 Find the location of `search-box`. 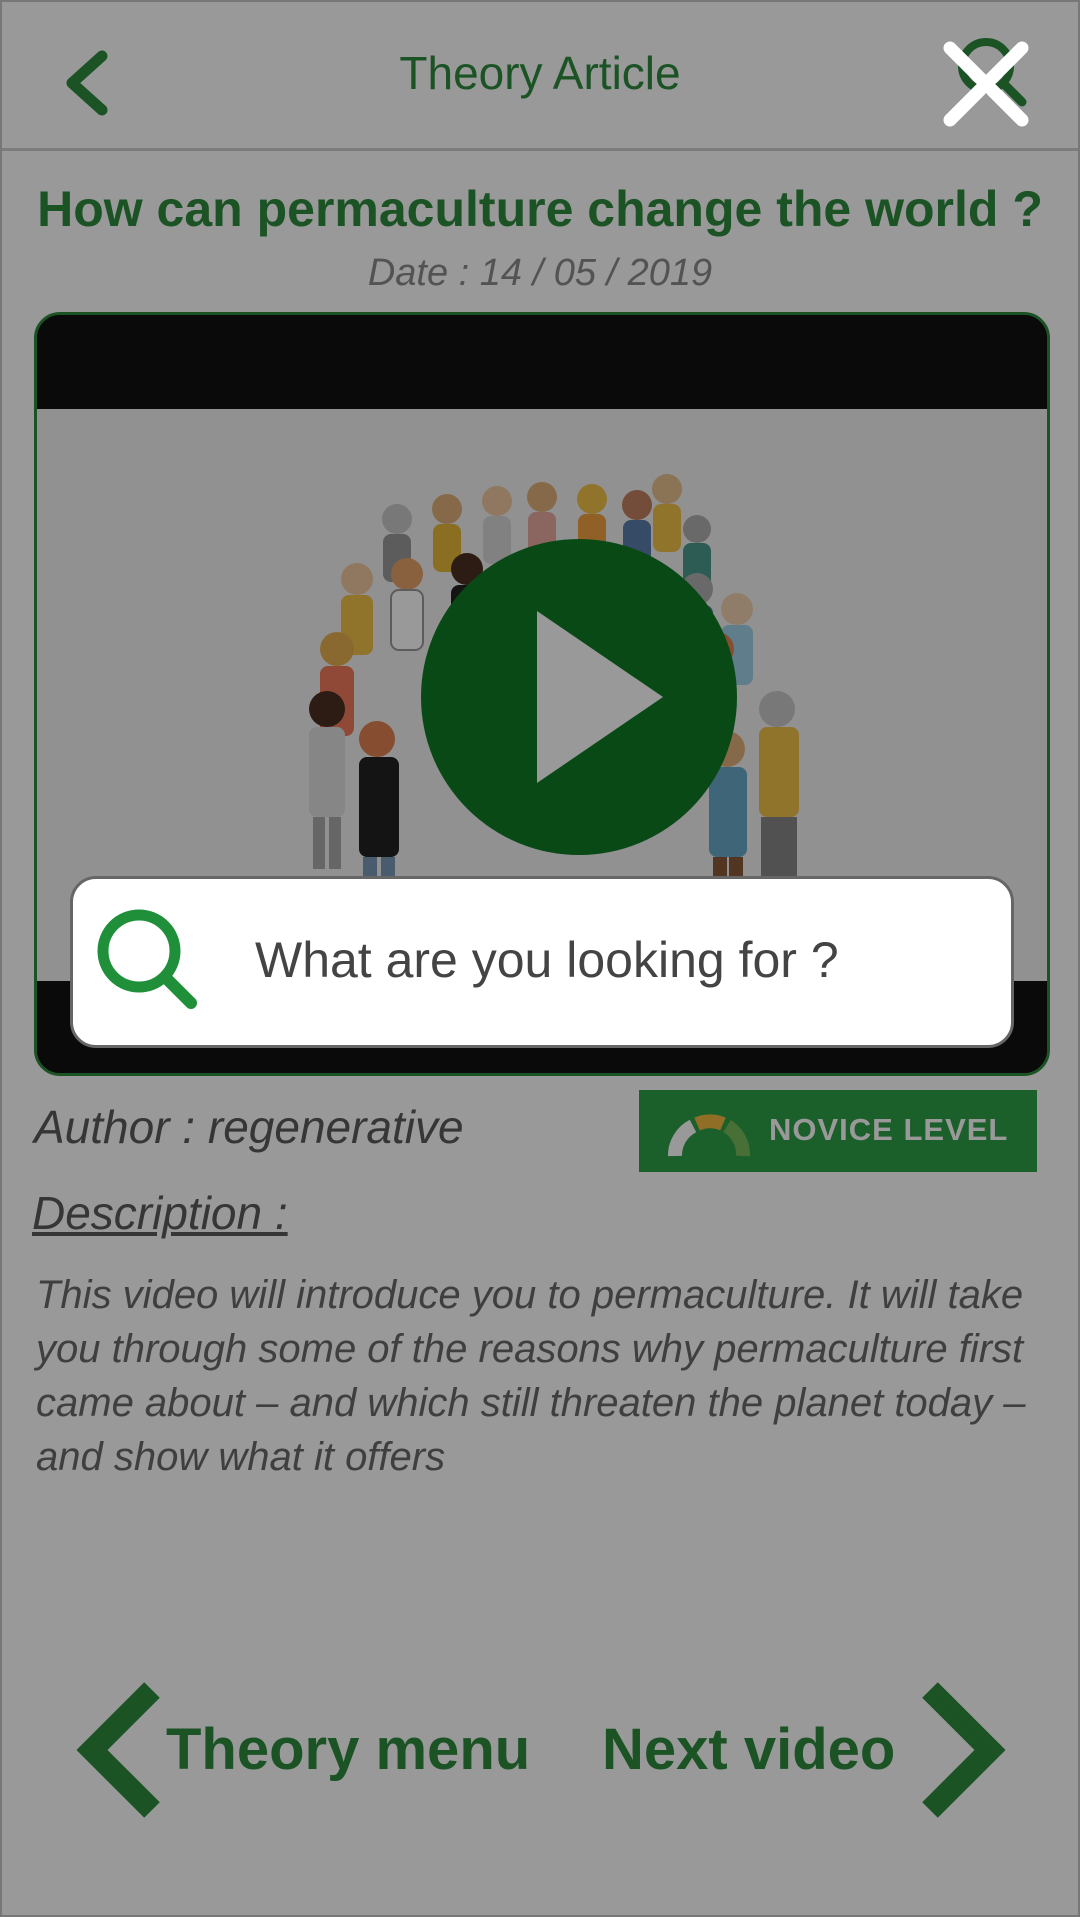

search-box is located at coordinates (542, 962).